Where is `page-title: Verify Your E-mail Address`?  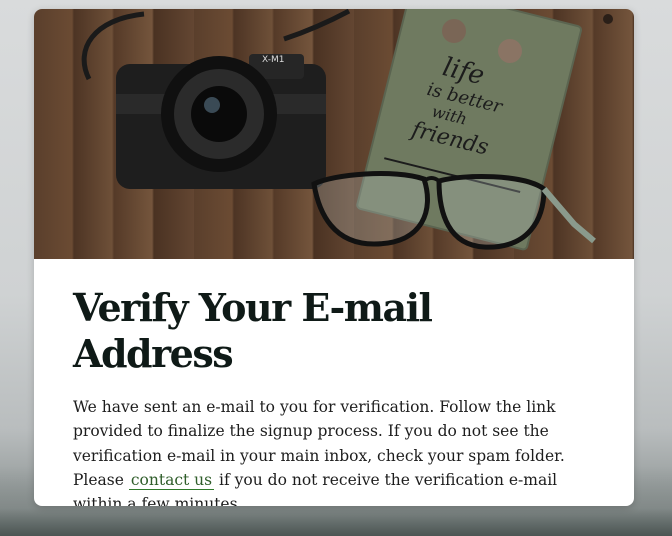 page-title: Verify Your E-mail Address is located at coordinates (253, 330).